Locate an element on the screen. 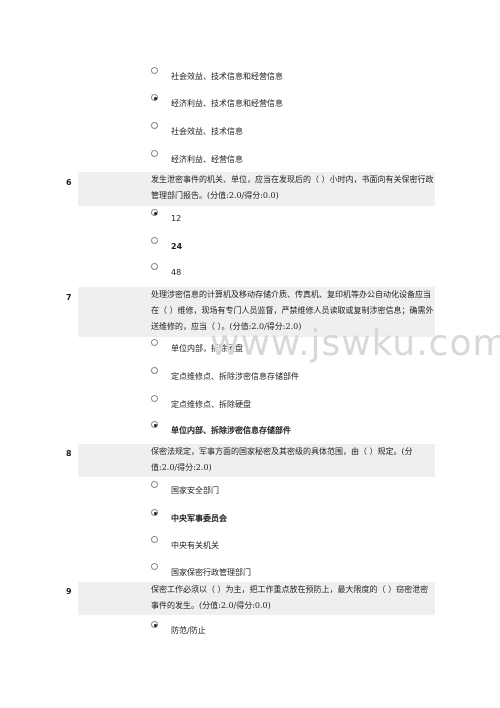 The width and height of the screenshot is (500, 708). q5-option-2-label: 经济利益、技术信息和经营信息 is located at coordinates (227, 103).